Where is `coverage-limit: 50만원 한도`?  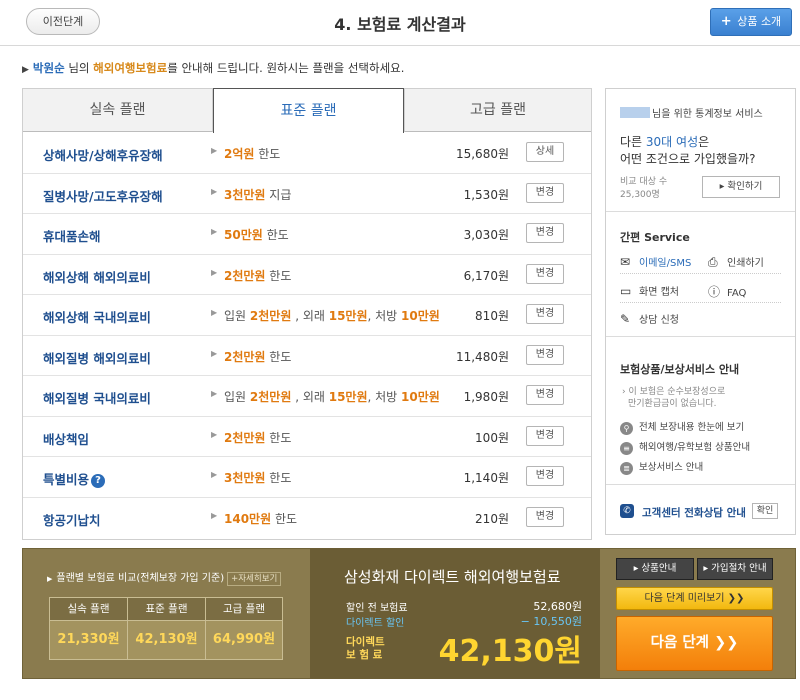
coverage-limit: 50만원 한도 is located at coordinates (256, 234).